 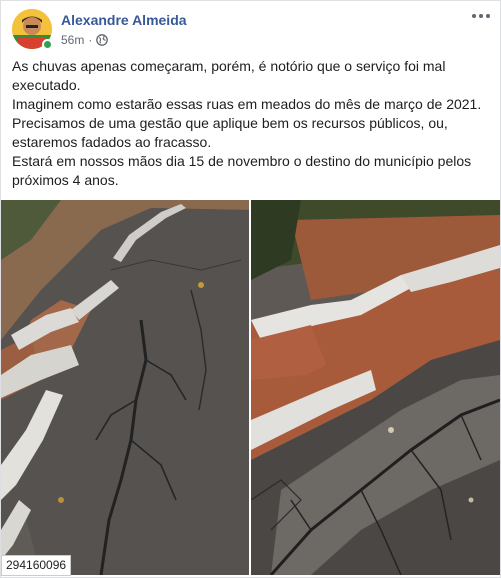 I want to click on online-status-indicator, so click(x=47, y=44).